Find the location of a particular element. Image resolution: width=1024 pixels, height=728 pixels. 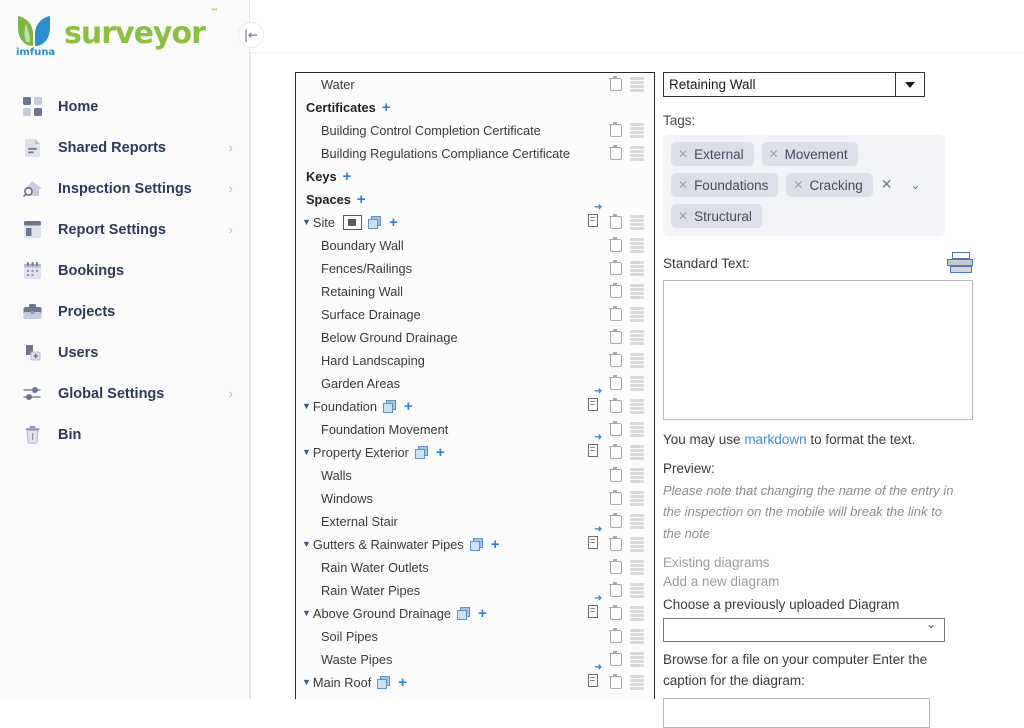

markdown-link: markdown is located at coordinates (775, 439).